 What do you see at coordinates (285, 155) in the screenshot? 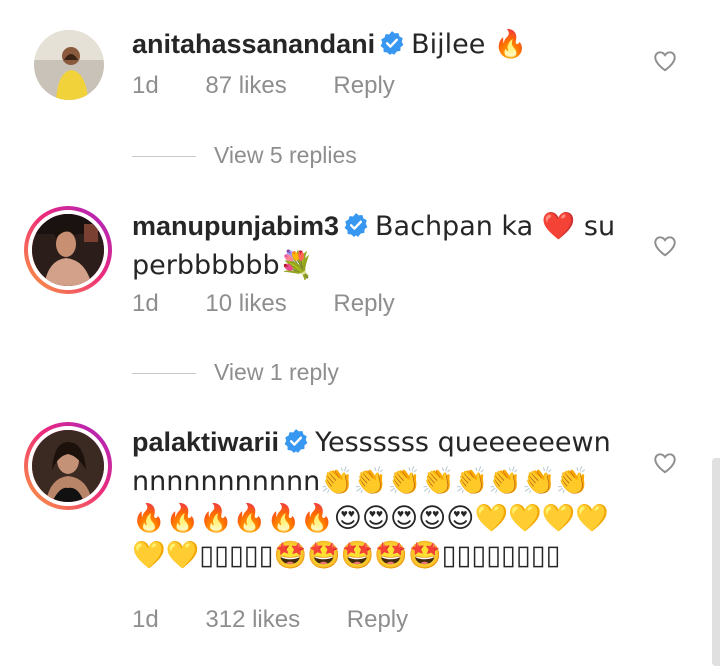
I see `view-replies-label: View 5 replies` at bounding box center [285, 155].